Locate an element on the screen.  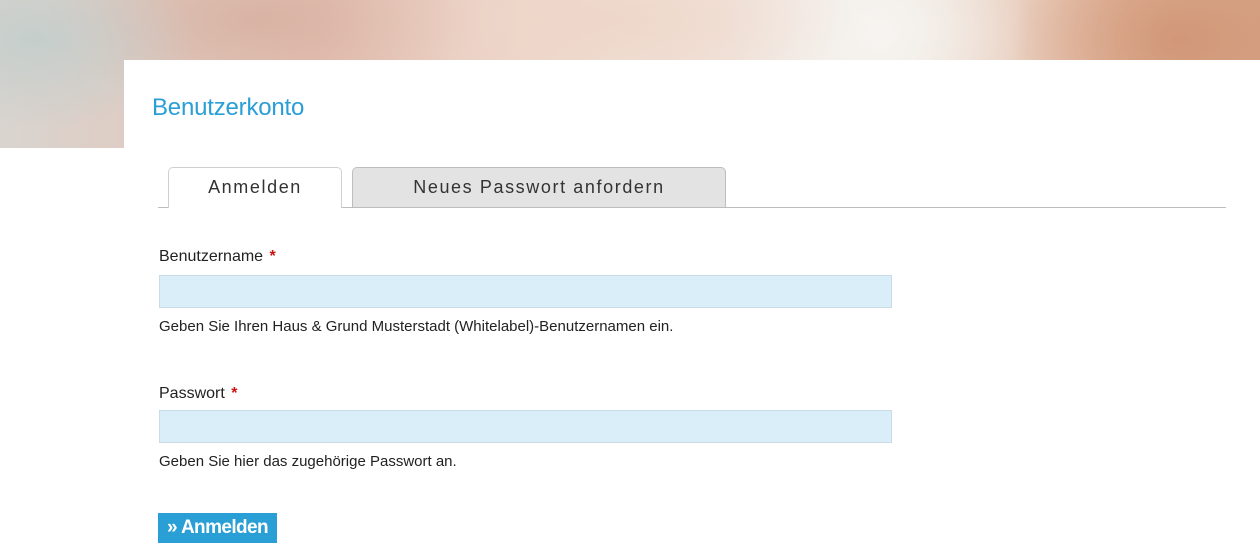
tab-bar: Anmelden Neues Passwort anfordern is located at coordinates (692, 186).